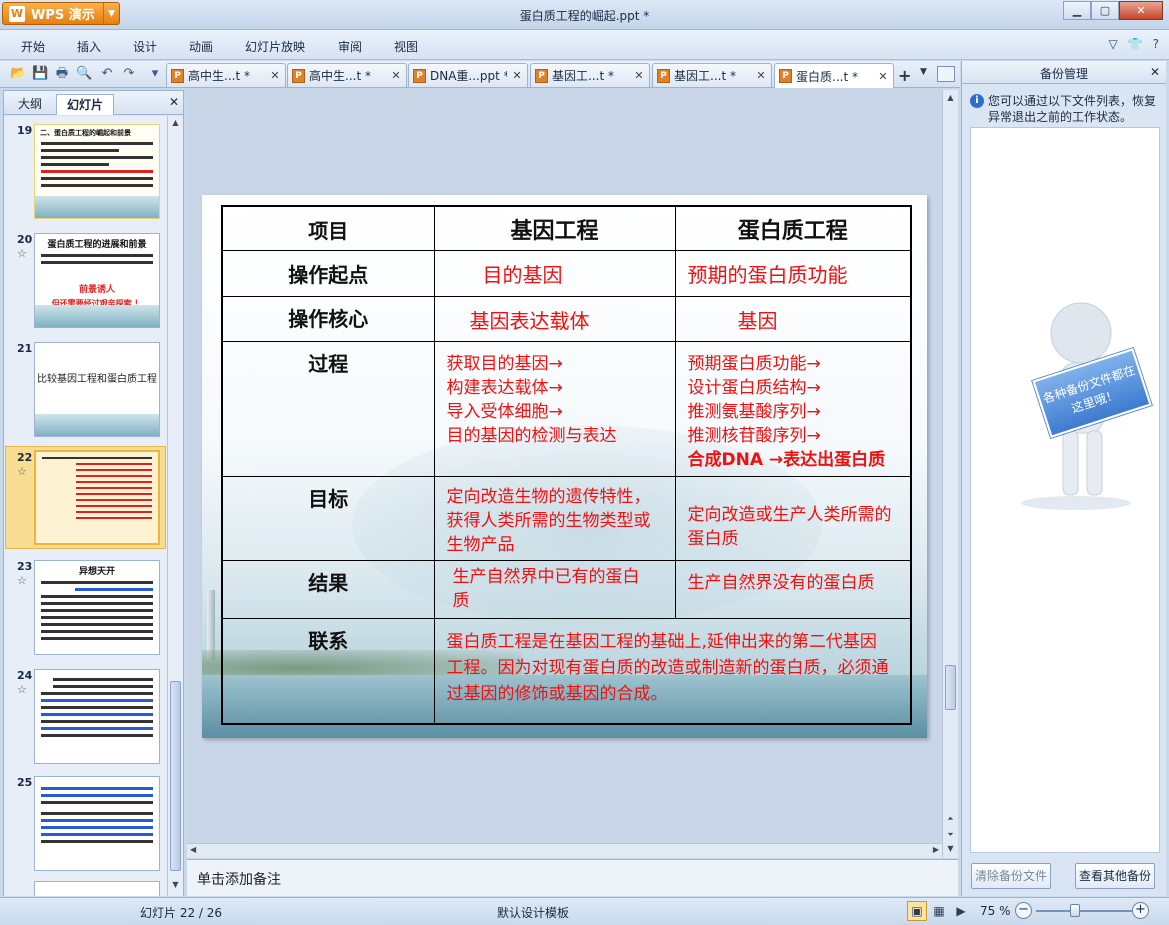 This screenshot has height=925, width=1169. I want to click on skin-icon: 👕, so click(1135, 44).